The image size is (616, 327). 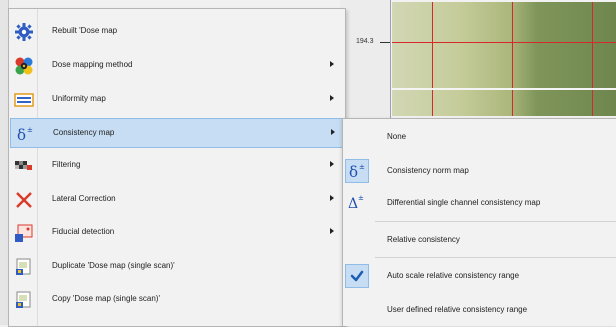 I want to click on submenu-item-label: User defined relative consistency range, so click(x=457, y=309).